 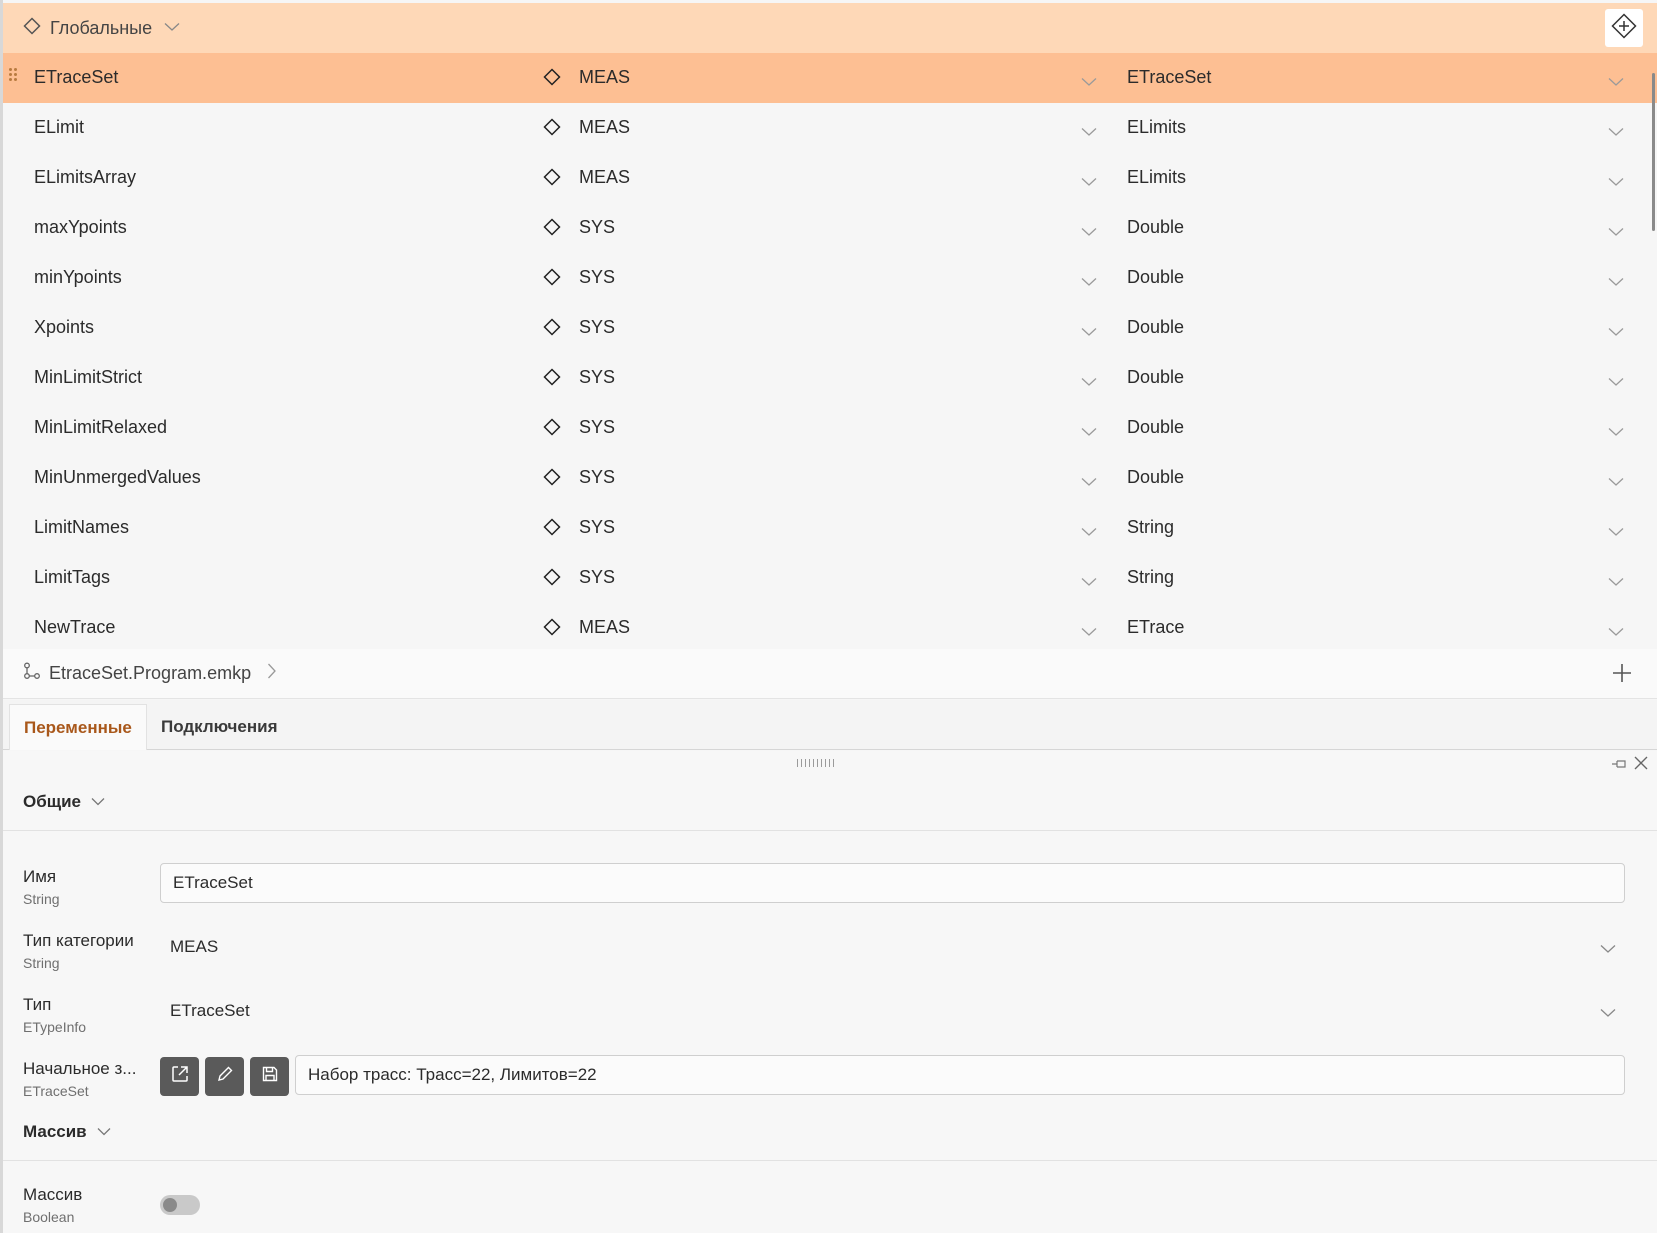 What do you see at coordinates (49, 1217) in the screenshot?
I see `prop-array-type: Boolean` at bounding box center [49, 1217].